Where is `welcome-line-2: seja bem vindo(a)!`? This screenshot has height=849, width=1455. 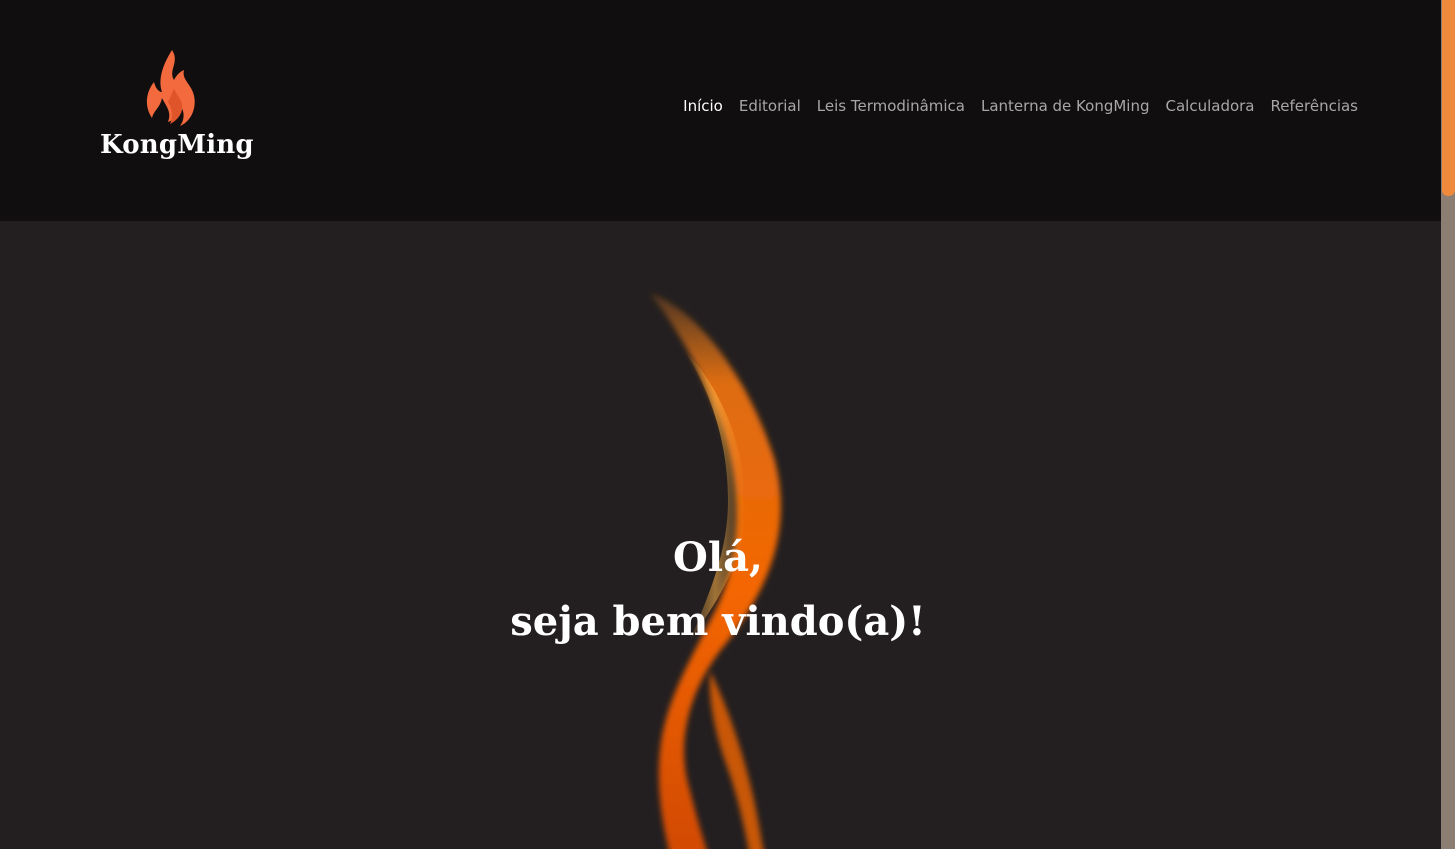 welcome-line-2: seja bem vindo(a)! is located at coordinates (718, 621).